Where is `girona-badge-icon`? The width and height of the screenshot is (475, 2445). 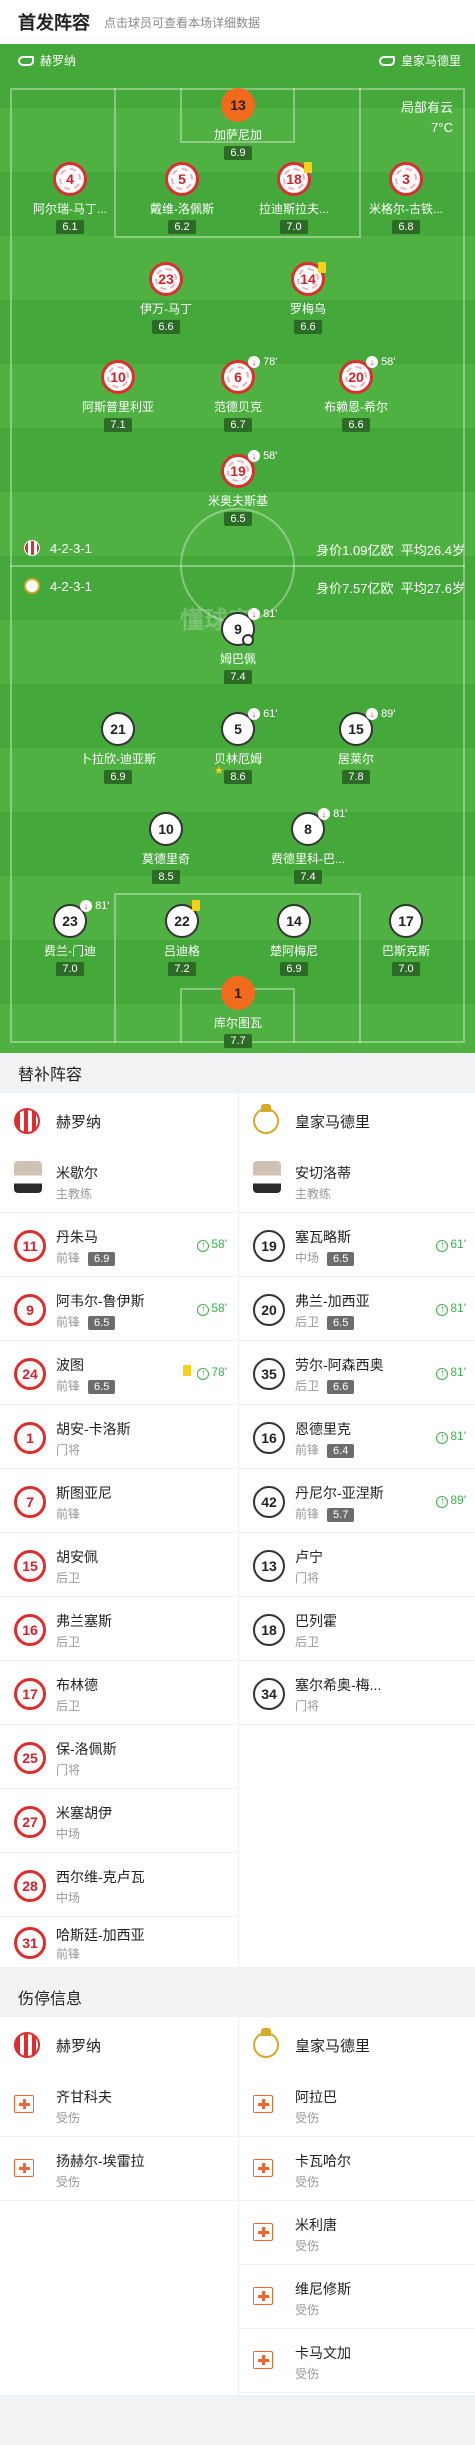
girona-badge-icon is located at coordinates (32, 548).